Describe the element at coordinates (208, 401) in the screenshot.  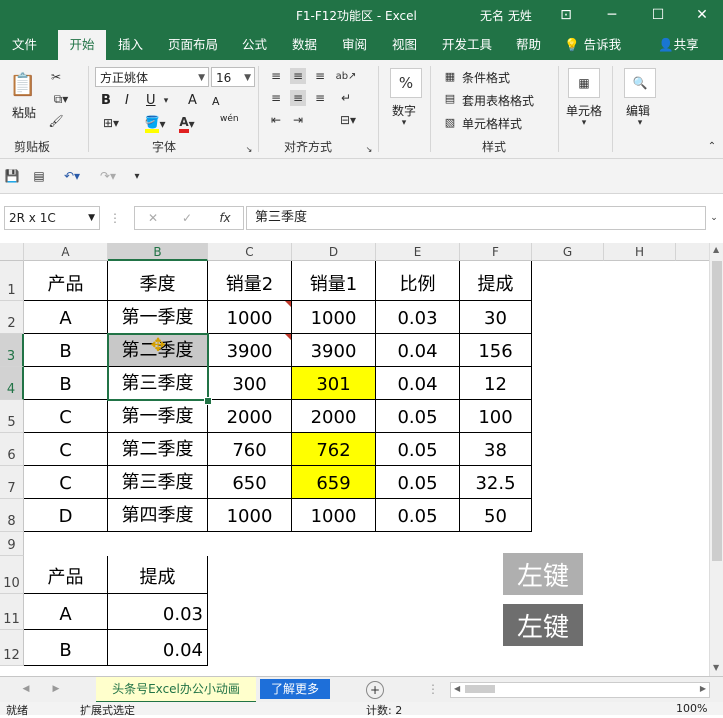
I see `fill-handle` at that location.